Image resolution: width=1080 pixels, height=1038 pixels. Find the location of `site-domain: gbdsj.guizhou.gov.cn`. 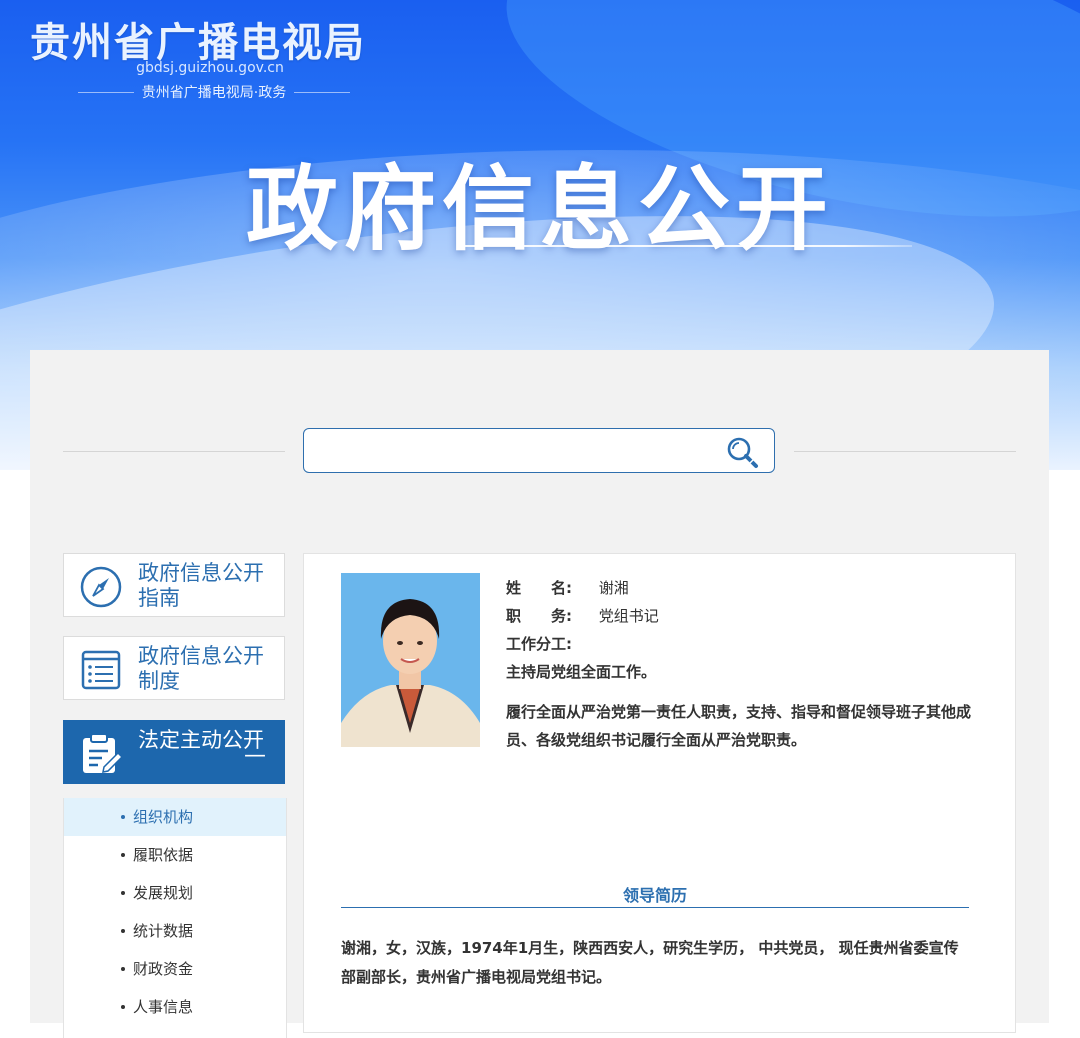

site-domain: gbdsj.guizhou.gov.cn is located at coordinates (210, 68).